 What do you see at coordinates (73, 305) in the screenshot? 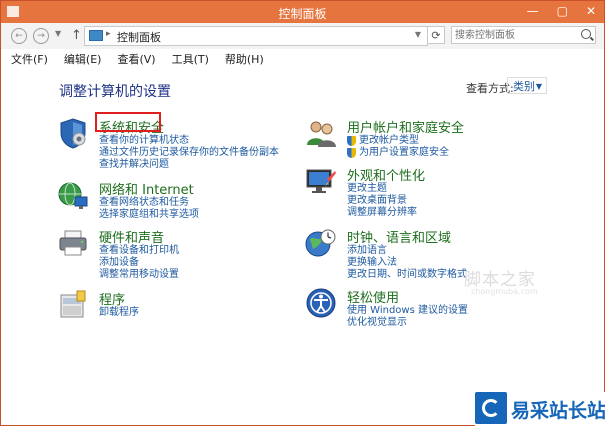
I see `programs-icon` at bounding box center [73, 305].